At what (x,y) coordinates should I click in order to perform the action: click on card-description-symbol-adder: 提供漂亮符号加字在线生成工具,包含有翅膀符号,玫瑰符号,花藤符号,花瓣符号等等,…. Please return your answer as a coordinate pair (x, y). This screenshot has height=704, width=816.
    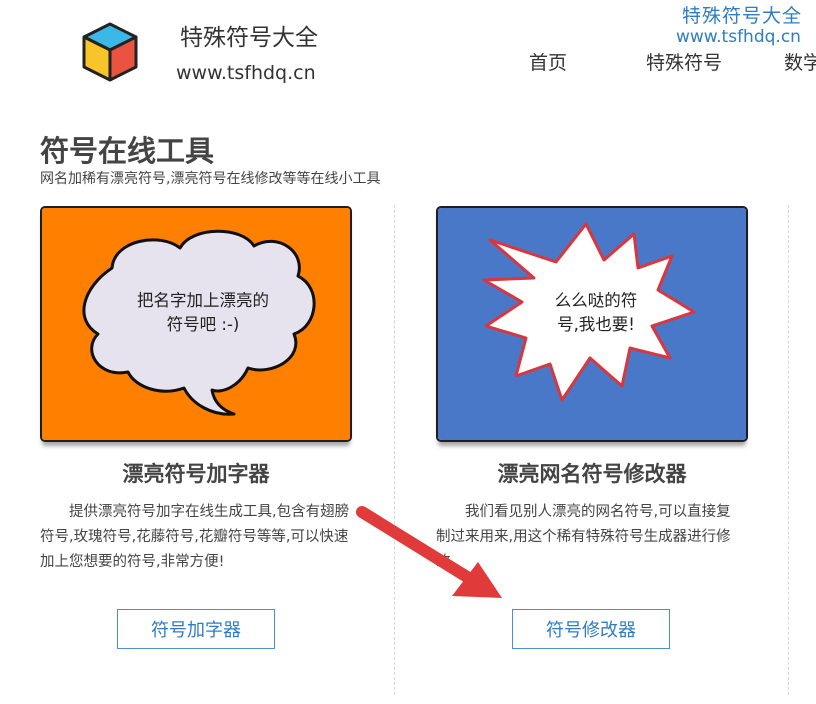
    Looking at the image, I should click on (195, 537).